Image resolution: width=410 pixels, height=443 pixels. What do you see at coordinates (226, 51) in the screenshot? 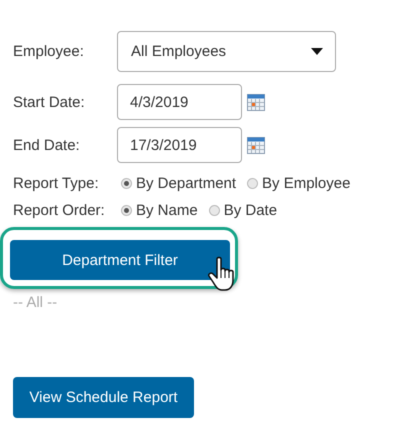
I see `employee-dropdown: All Employees` at bounding box center [226, 51].